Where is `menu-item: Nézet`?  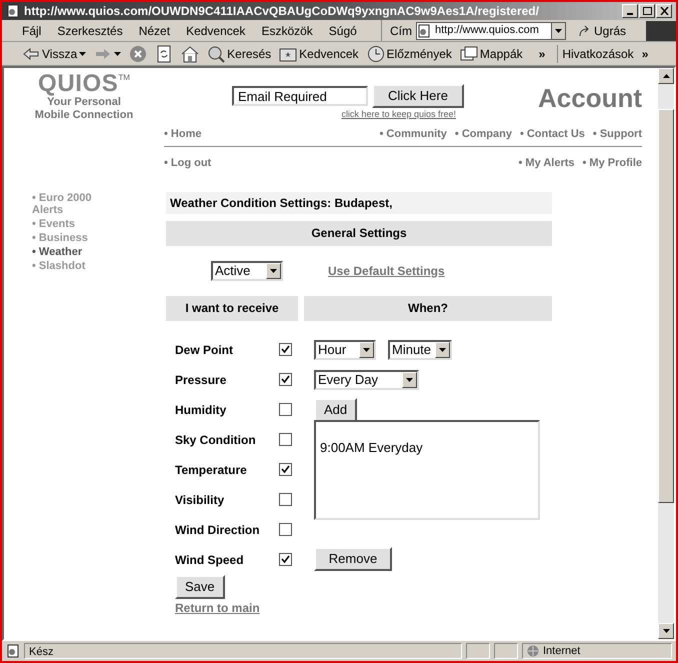
menu-item: Nézet is located at coordinates (154, 31).